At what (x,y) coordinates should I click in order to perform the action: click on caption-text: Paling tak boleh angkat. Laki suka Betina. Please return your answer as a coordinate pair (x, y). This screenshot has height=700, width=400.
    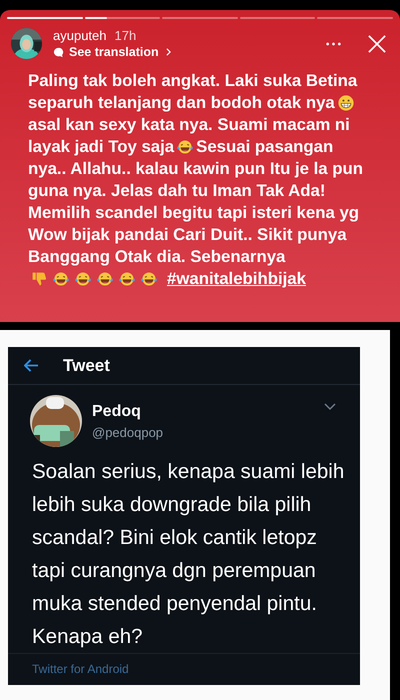
    Looking at the image, I should click on (193, 81).